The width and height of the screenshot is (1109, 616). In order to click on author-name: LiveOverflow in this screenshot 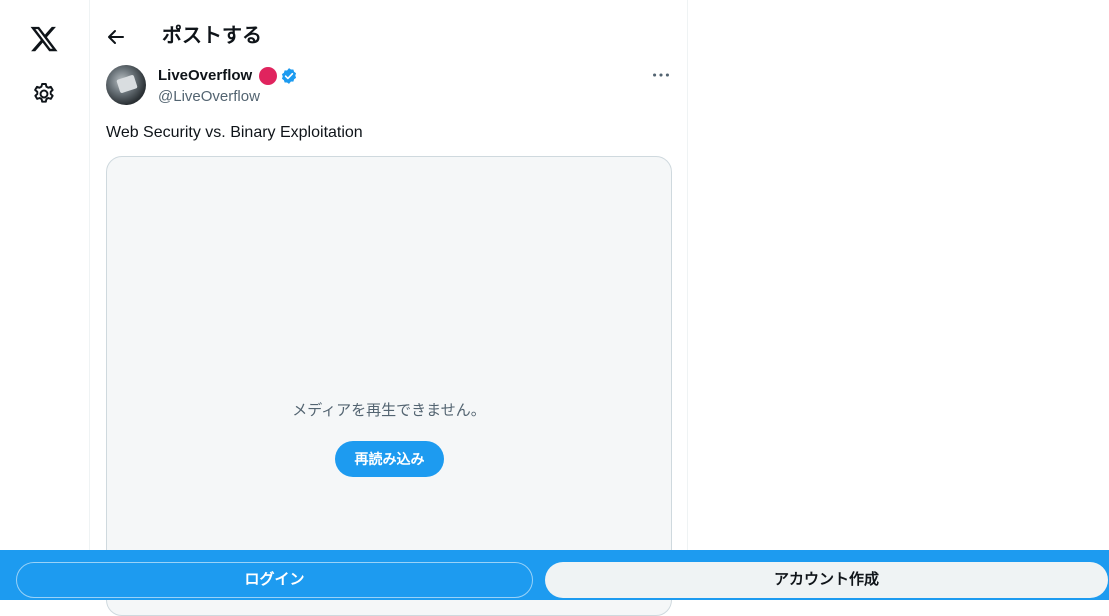, I will do `click(205, 76)`.